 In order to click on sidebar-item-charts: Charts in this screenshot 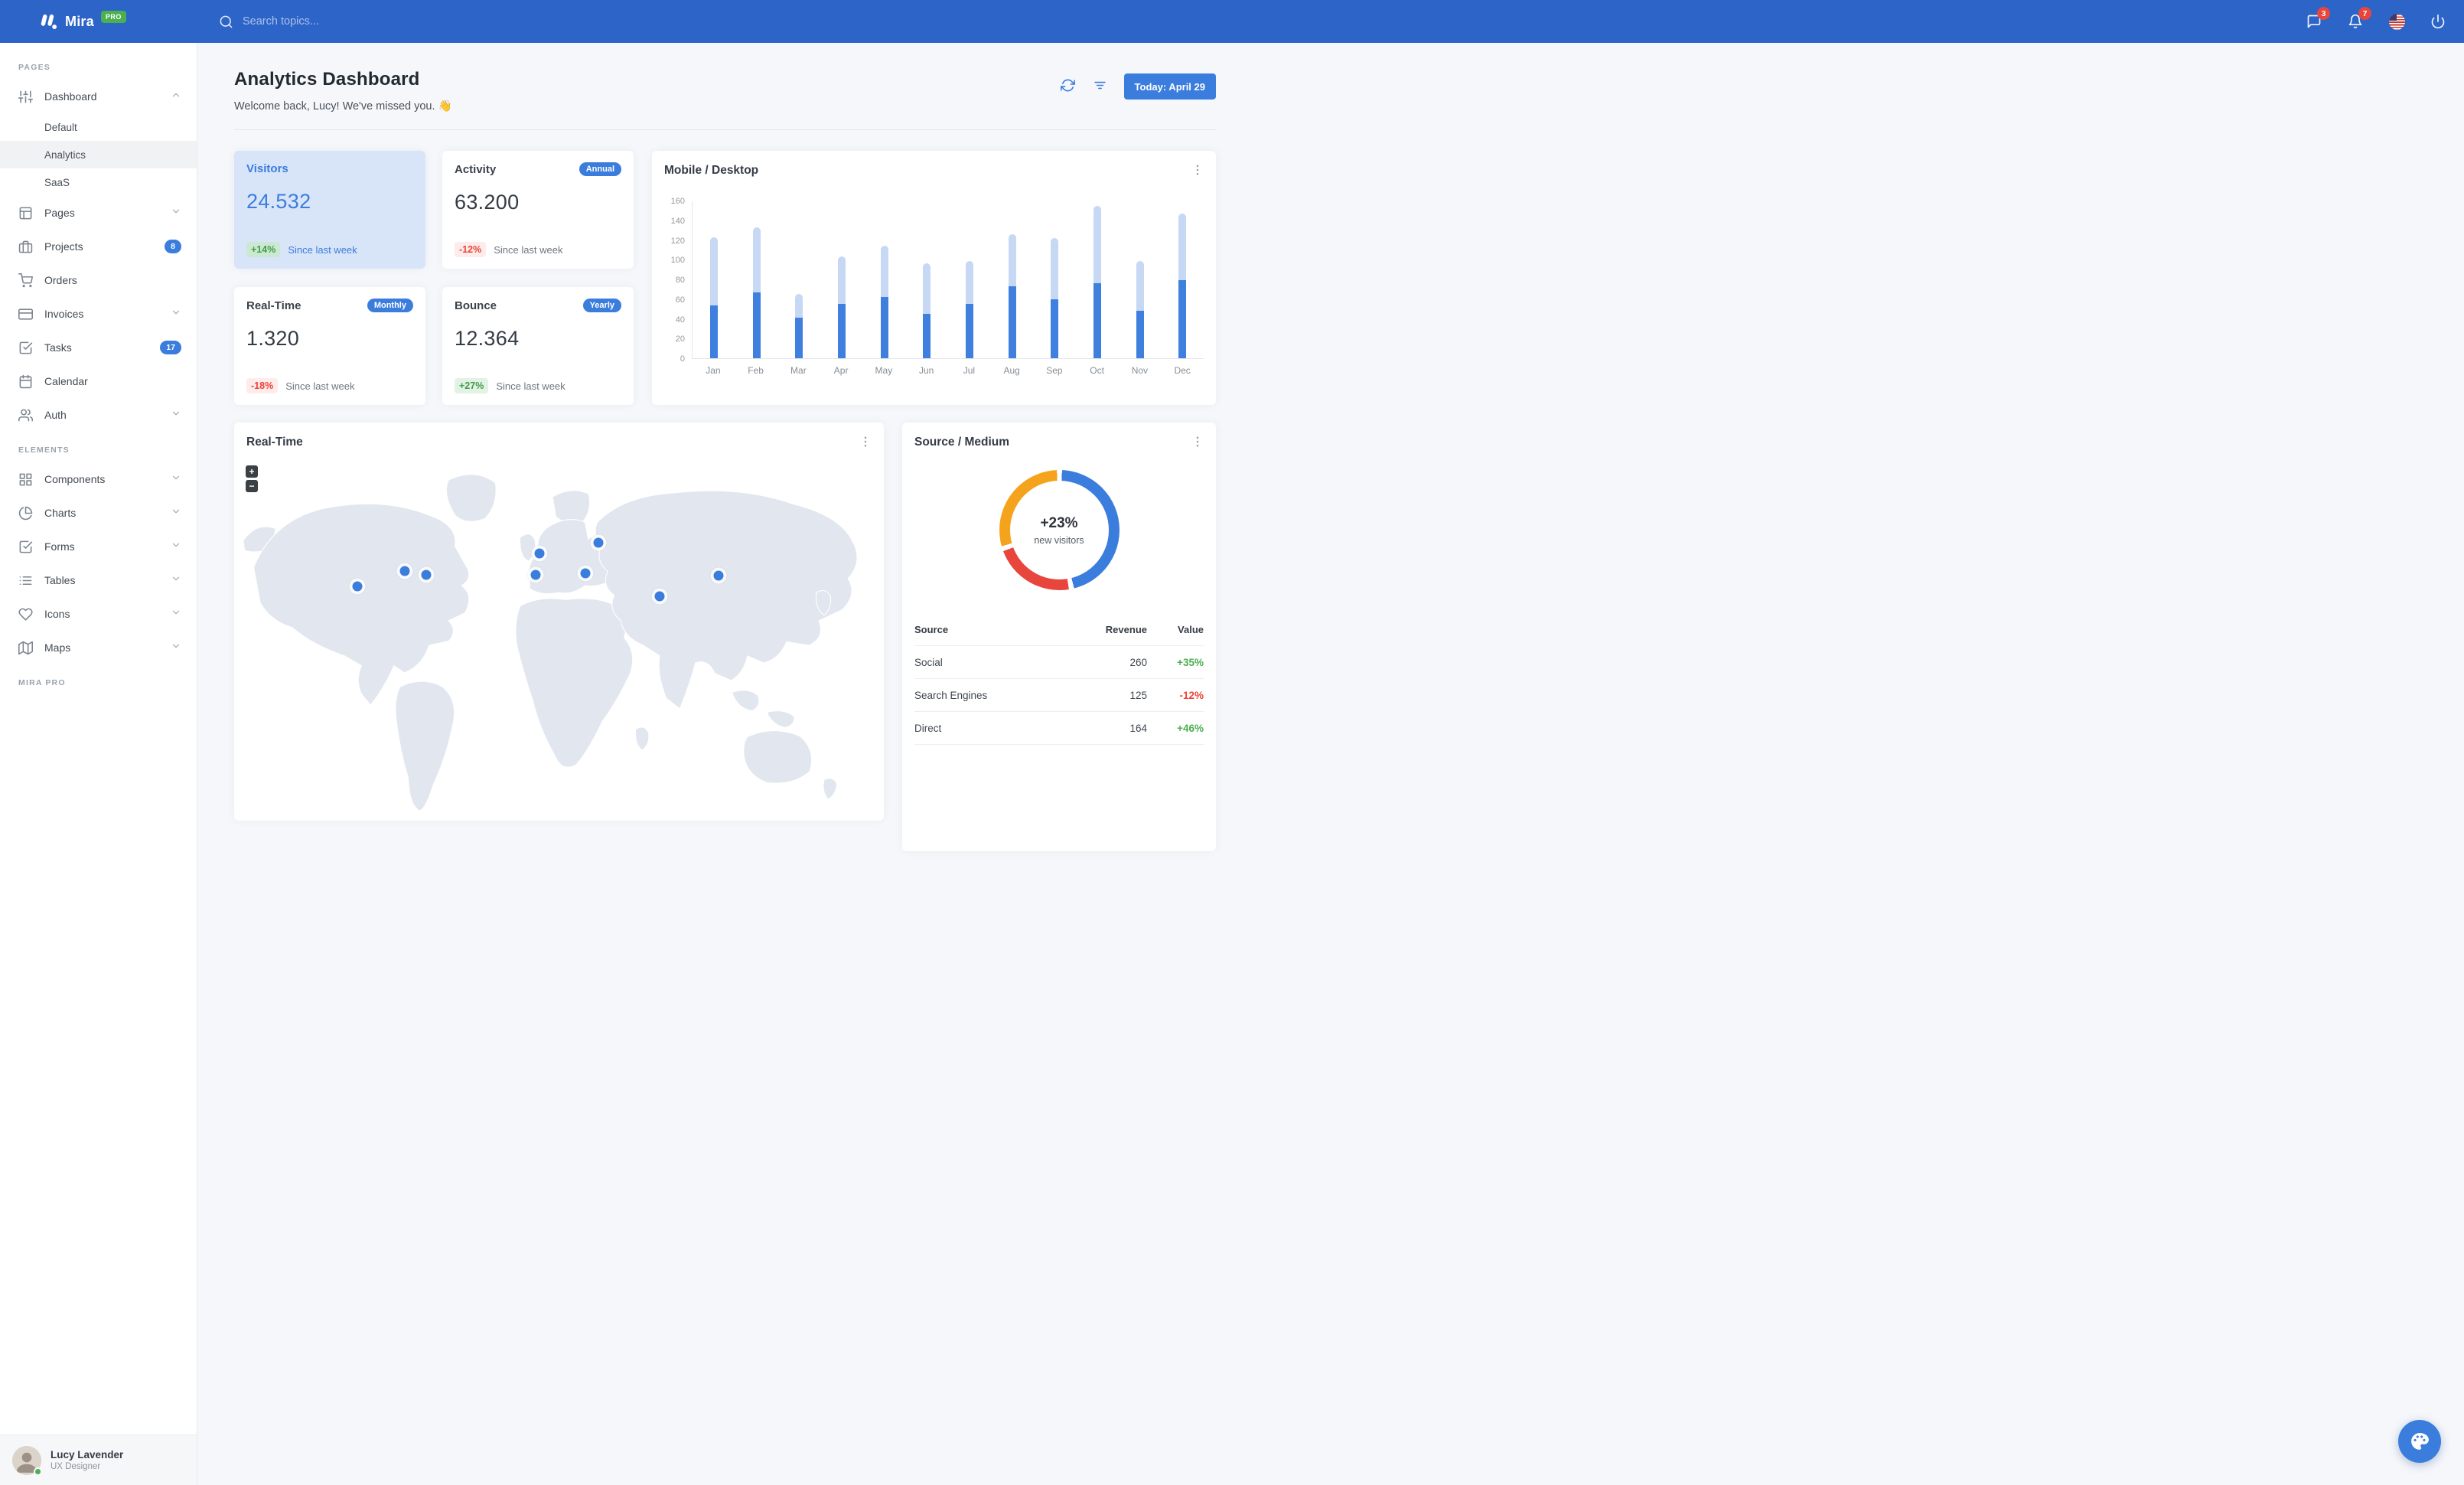, I will do `click(98, 513)`.